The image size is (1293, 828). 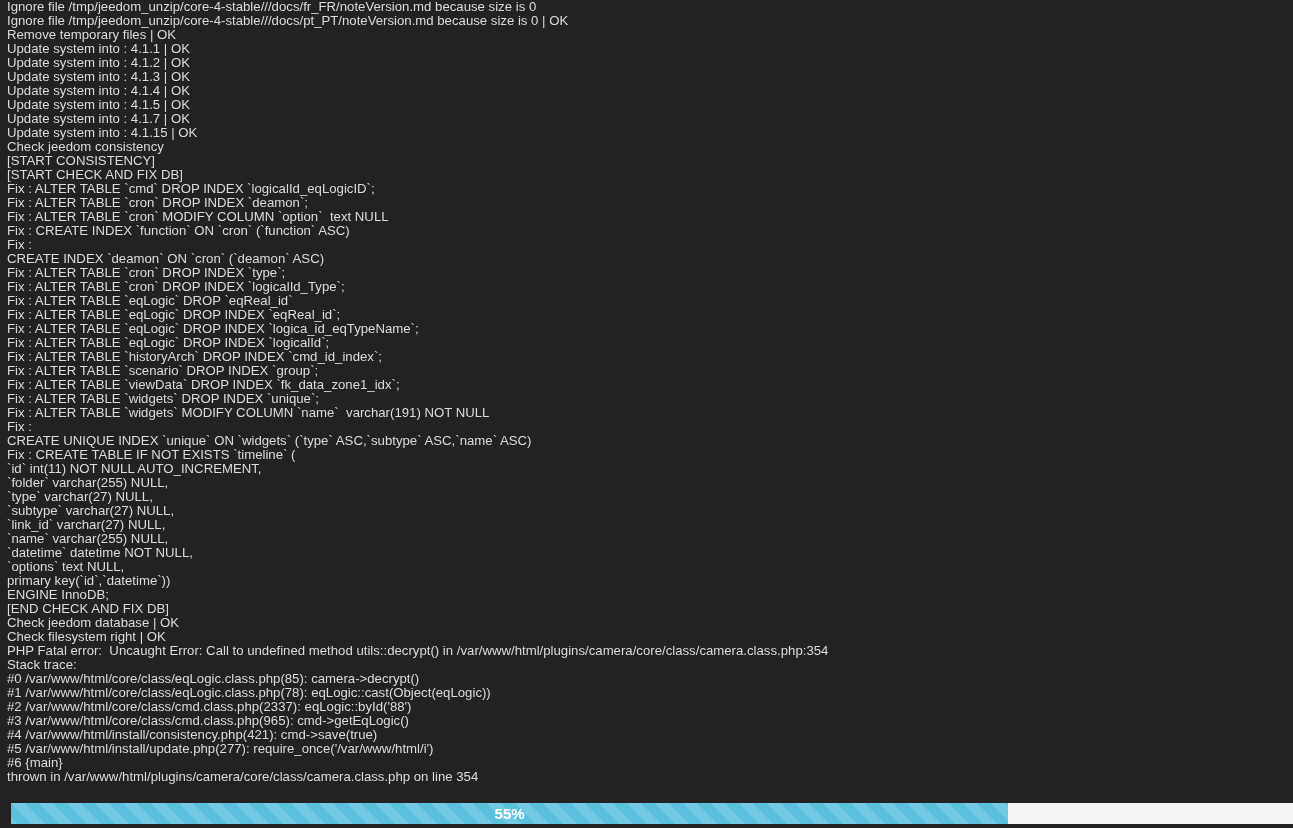 I want to click on log-line: Update system into : 4.1.4 | OK, so click(x=98, y=91).